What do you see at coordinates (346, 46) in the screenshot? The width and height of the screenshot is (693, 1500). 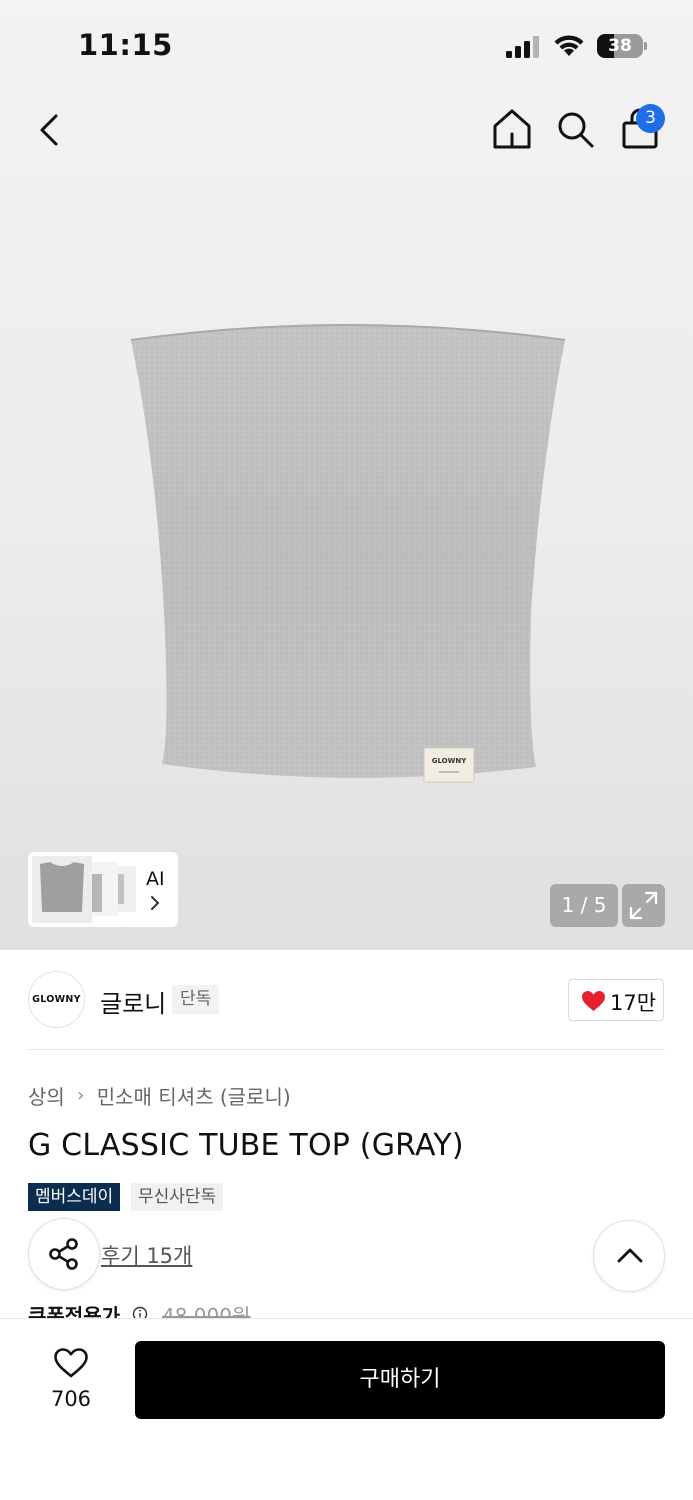 I see `status-bar: 11:15 38` at bounding box center [346, 46].